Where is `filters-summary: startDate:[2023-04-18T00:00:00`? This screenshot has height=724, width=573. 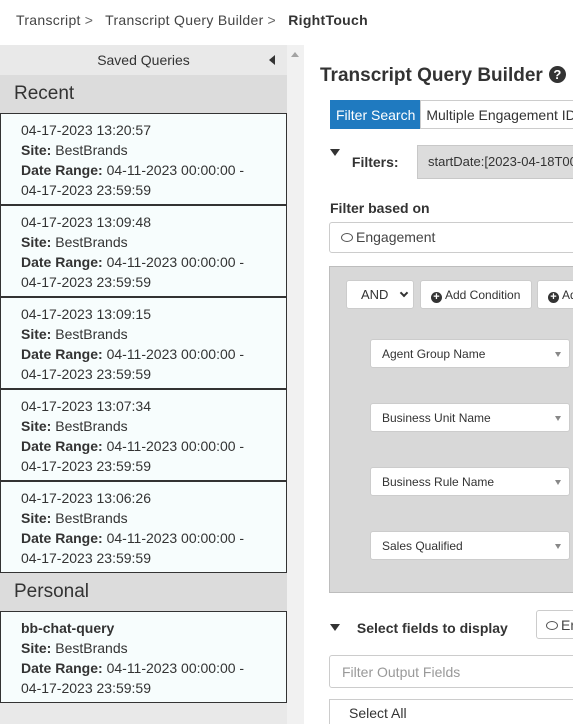 filters-summary: startDate:[2023-04-18T00:00:00 is located at coordinates (495, 162).